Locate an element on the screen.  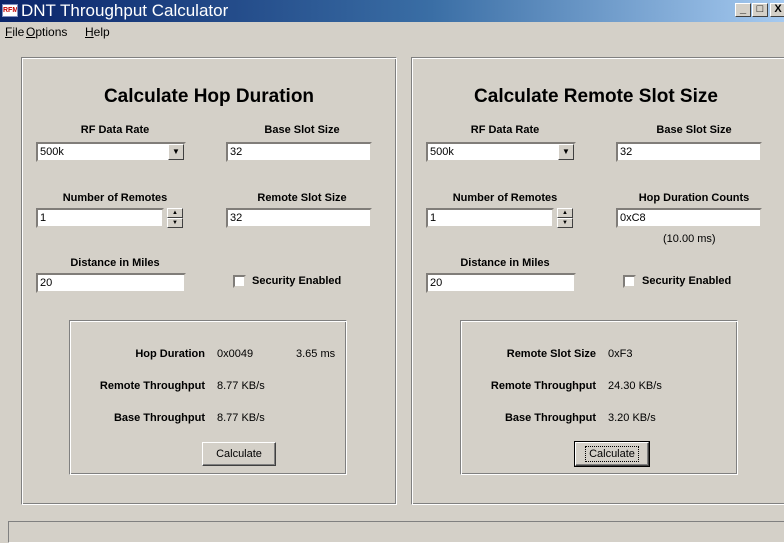
base-throughput-value: 8.77 KB/s is located at coordinates (241, 418).